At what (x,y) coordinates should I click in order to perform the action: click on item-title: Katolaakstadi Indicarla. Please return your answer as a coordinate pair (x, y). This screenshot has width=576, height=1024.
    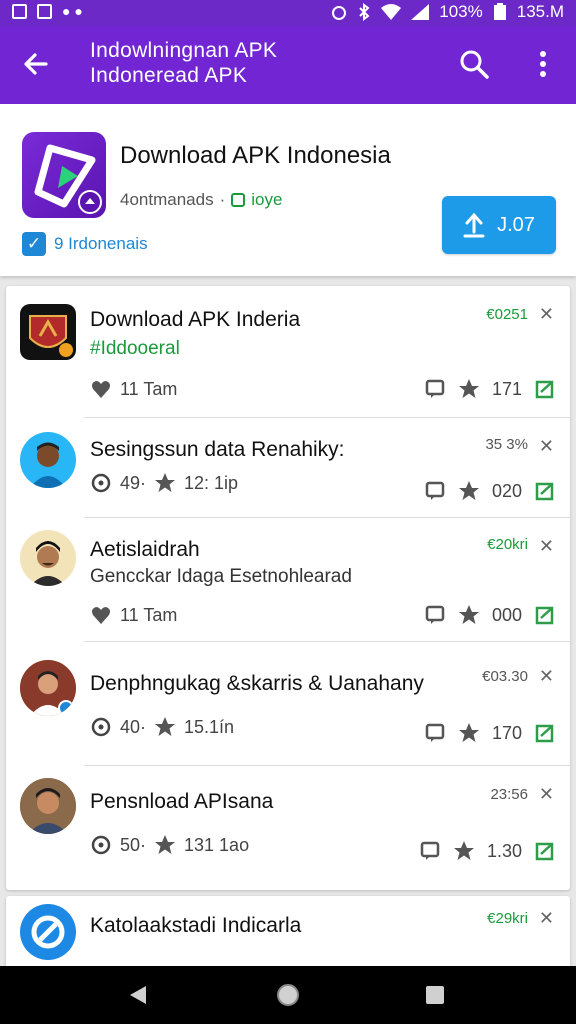
    Looking at the image, I should click on (196, 925).